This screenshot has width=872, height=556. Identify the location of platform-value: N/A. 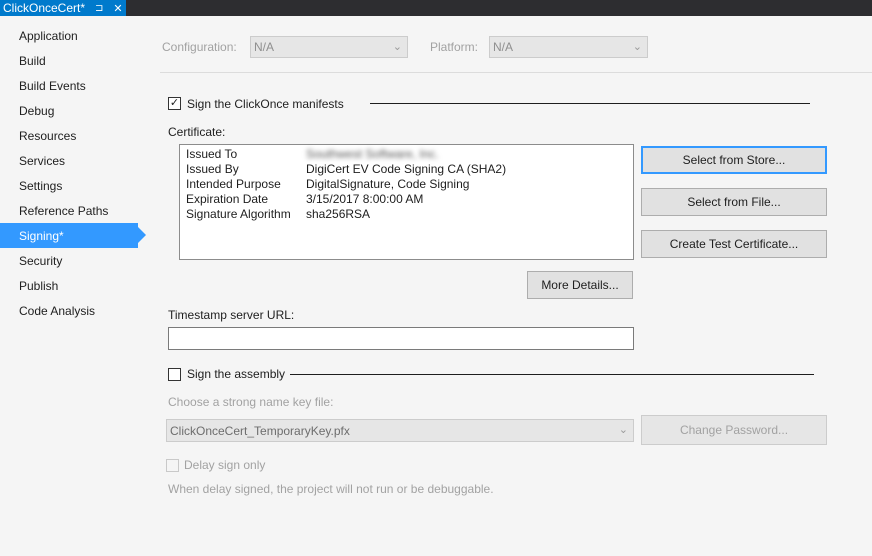
(503, 47).